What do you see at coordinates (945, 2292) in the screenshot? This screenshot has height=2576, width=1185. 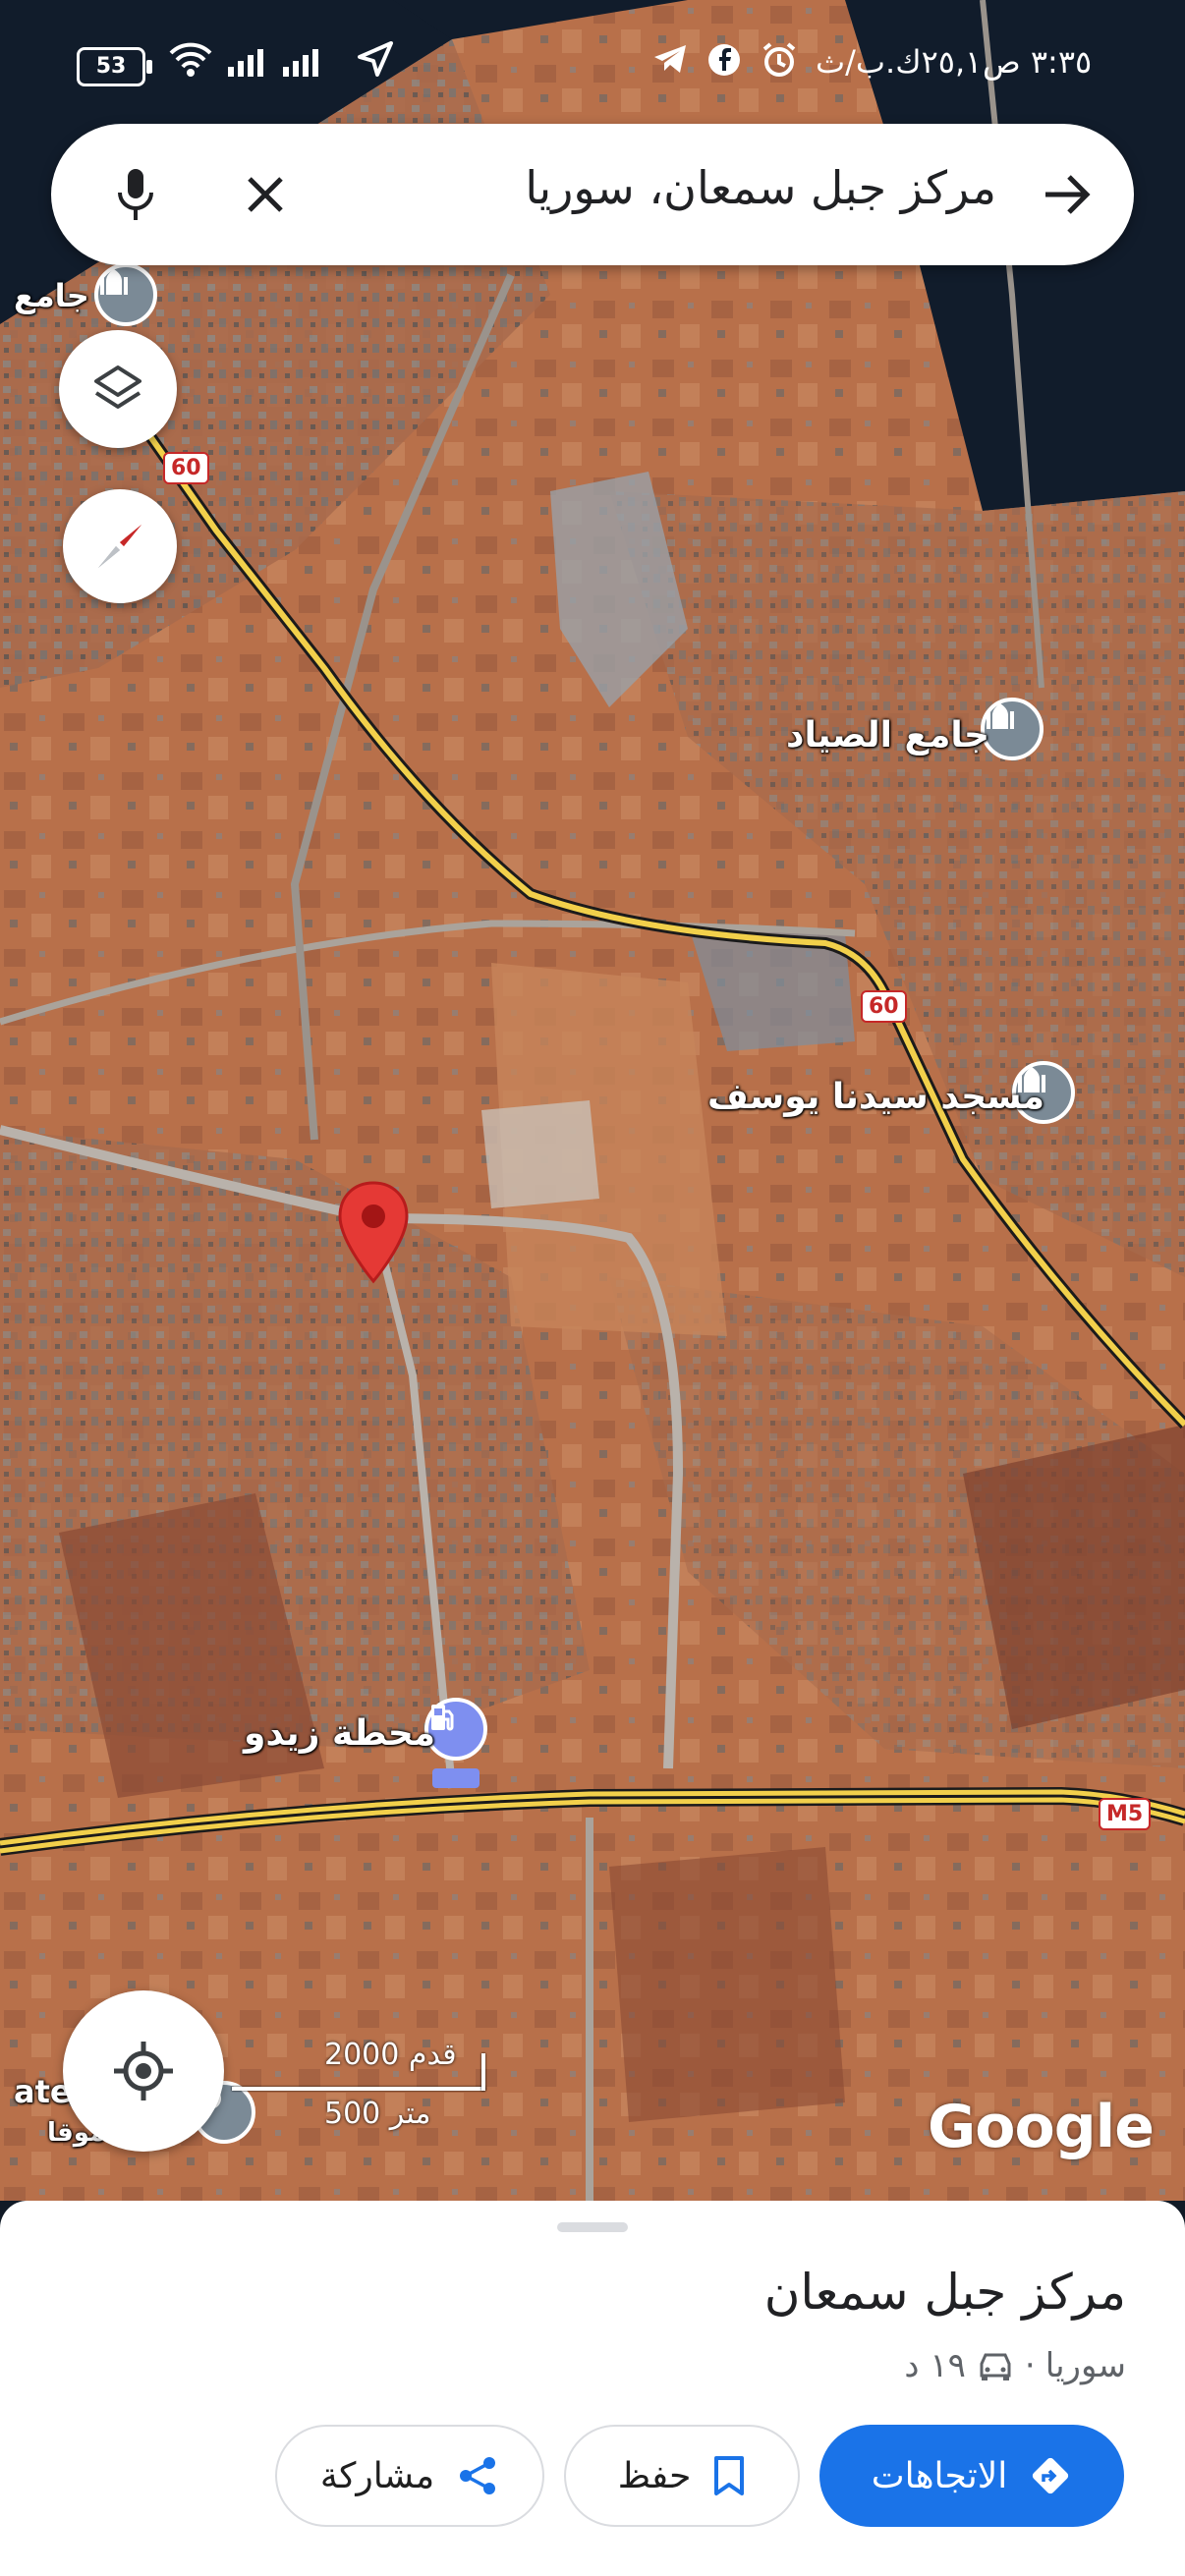 I see `place-title: مركز جبل سمعان` at bounding box center [945, 2292].